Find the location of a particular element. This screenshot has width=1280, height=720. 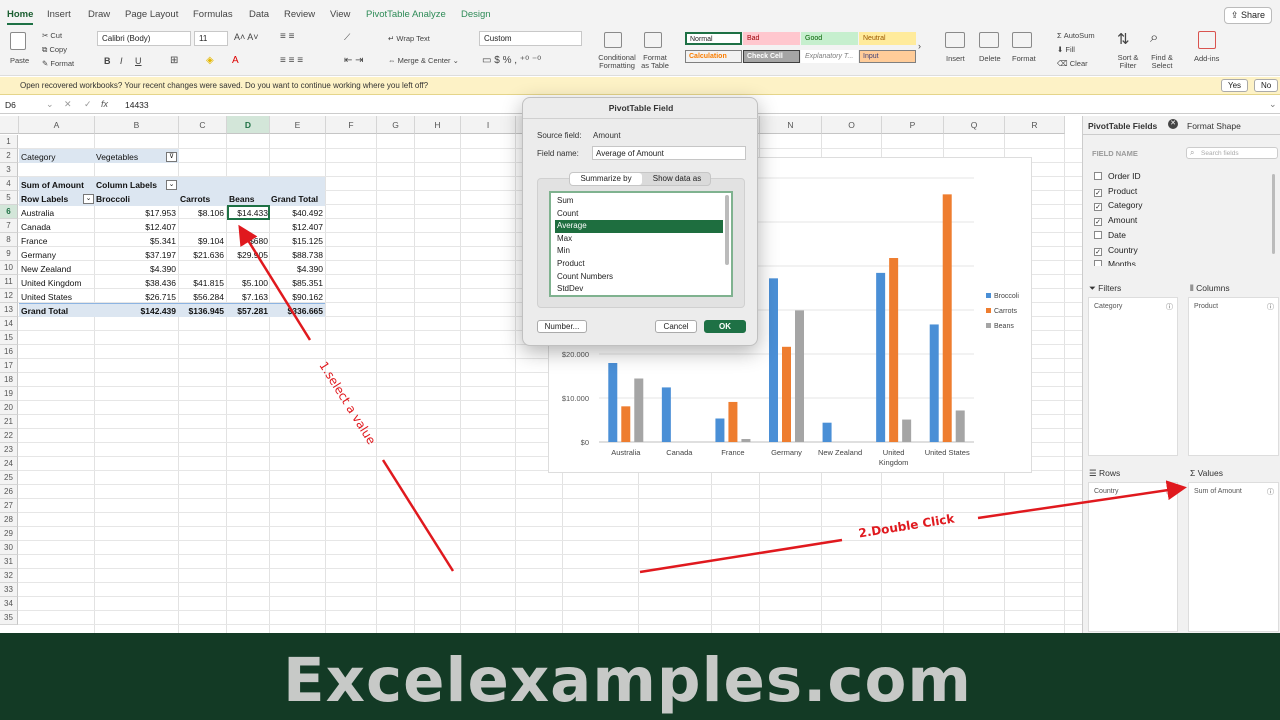

pivot-row-value: $90.162 is located at coordinates (293, 297).